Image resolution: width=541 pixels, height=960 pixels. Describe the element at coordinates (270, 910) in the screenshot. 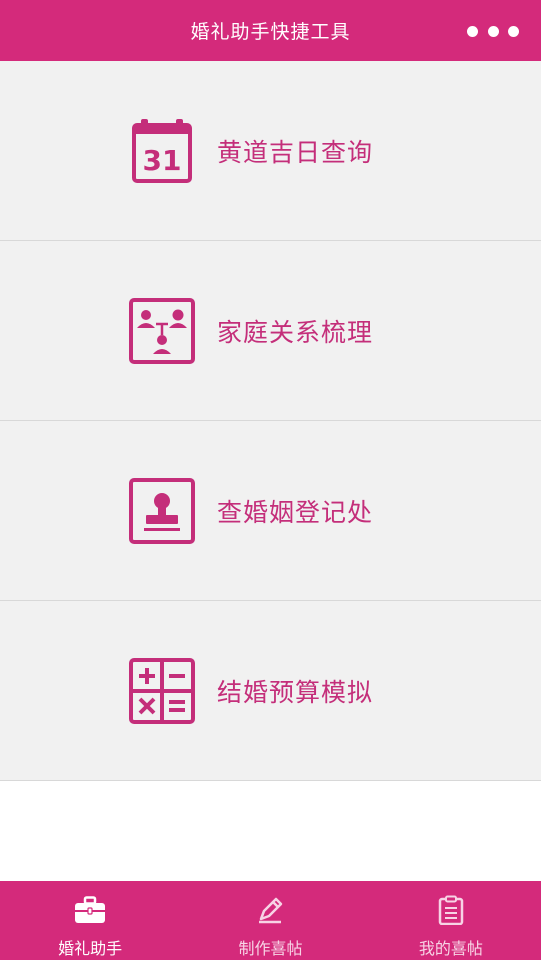

I see `pencil-icon` at that location.